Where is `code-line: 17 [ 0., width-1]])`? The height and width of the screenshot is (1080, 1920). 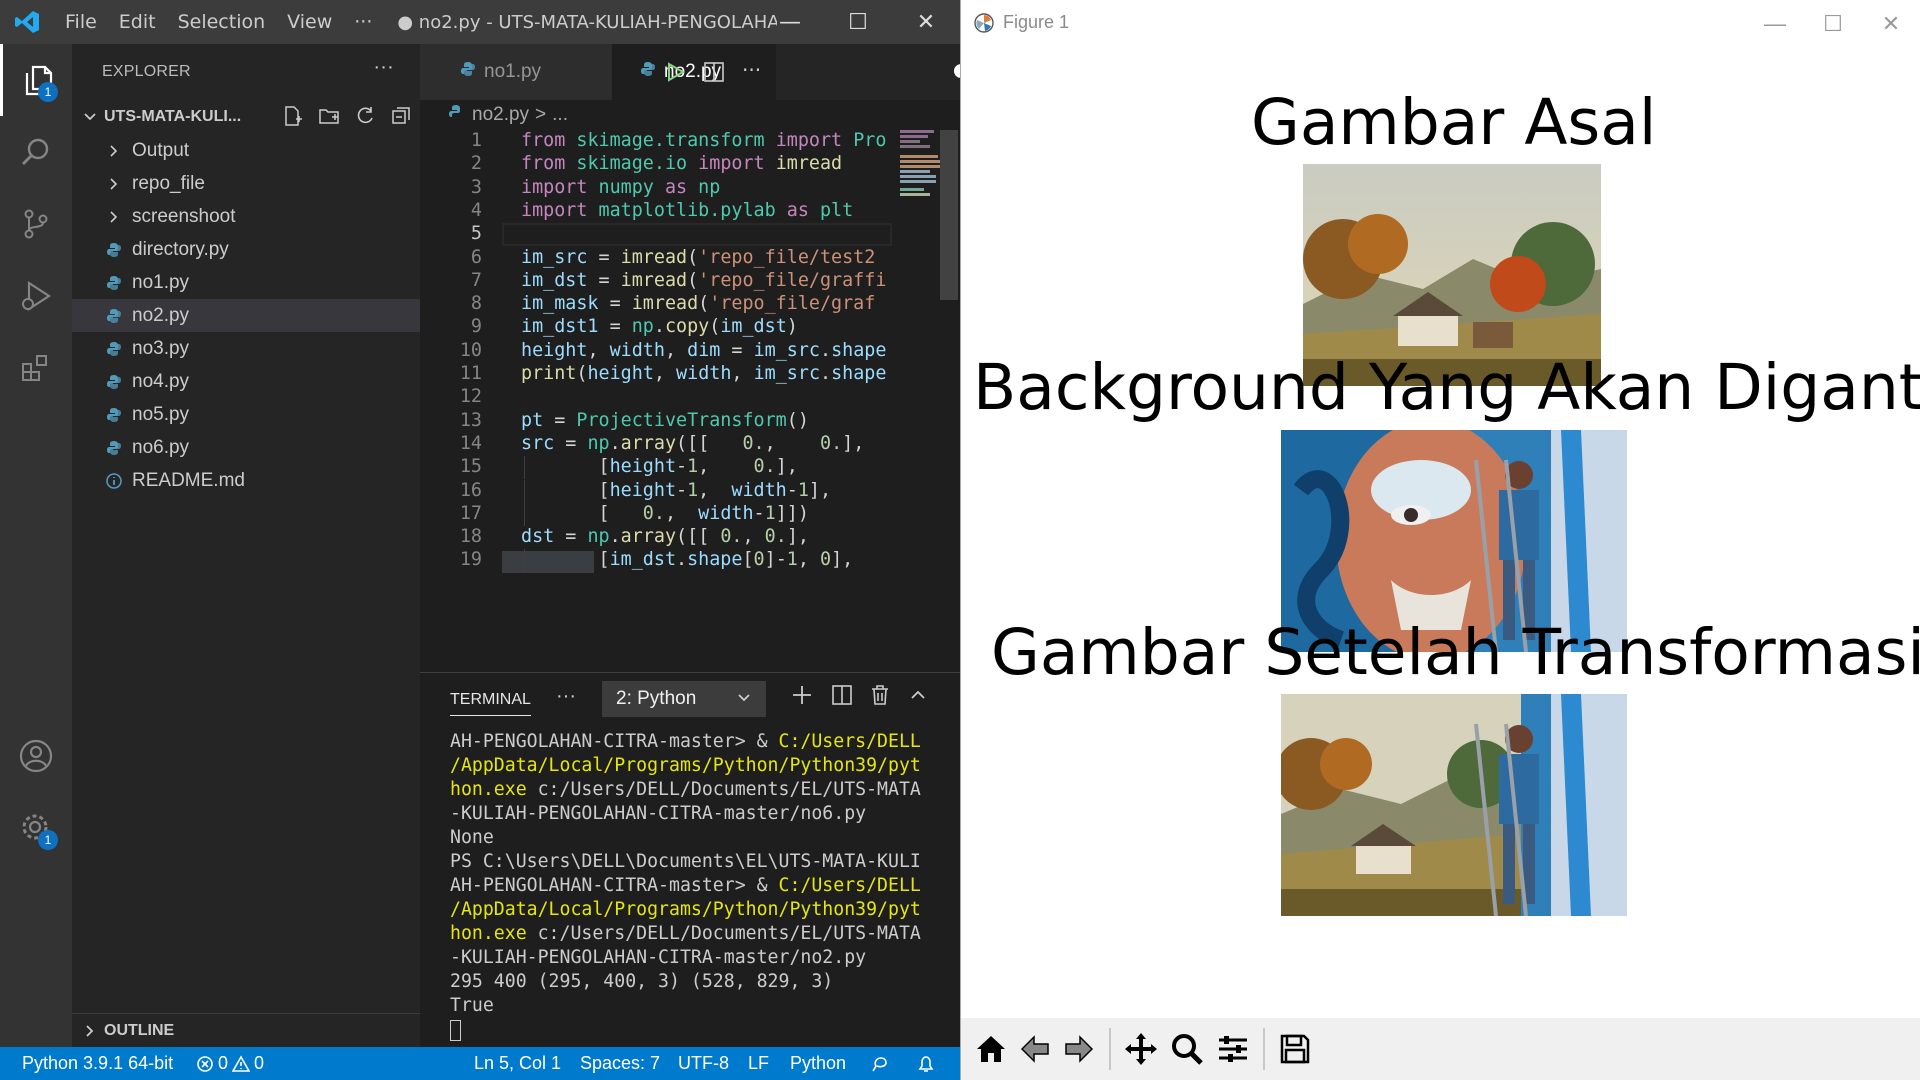
code-line: 17 [ 0., width-1]]) is located at coordinates (690, 514).